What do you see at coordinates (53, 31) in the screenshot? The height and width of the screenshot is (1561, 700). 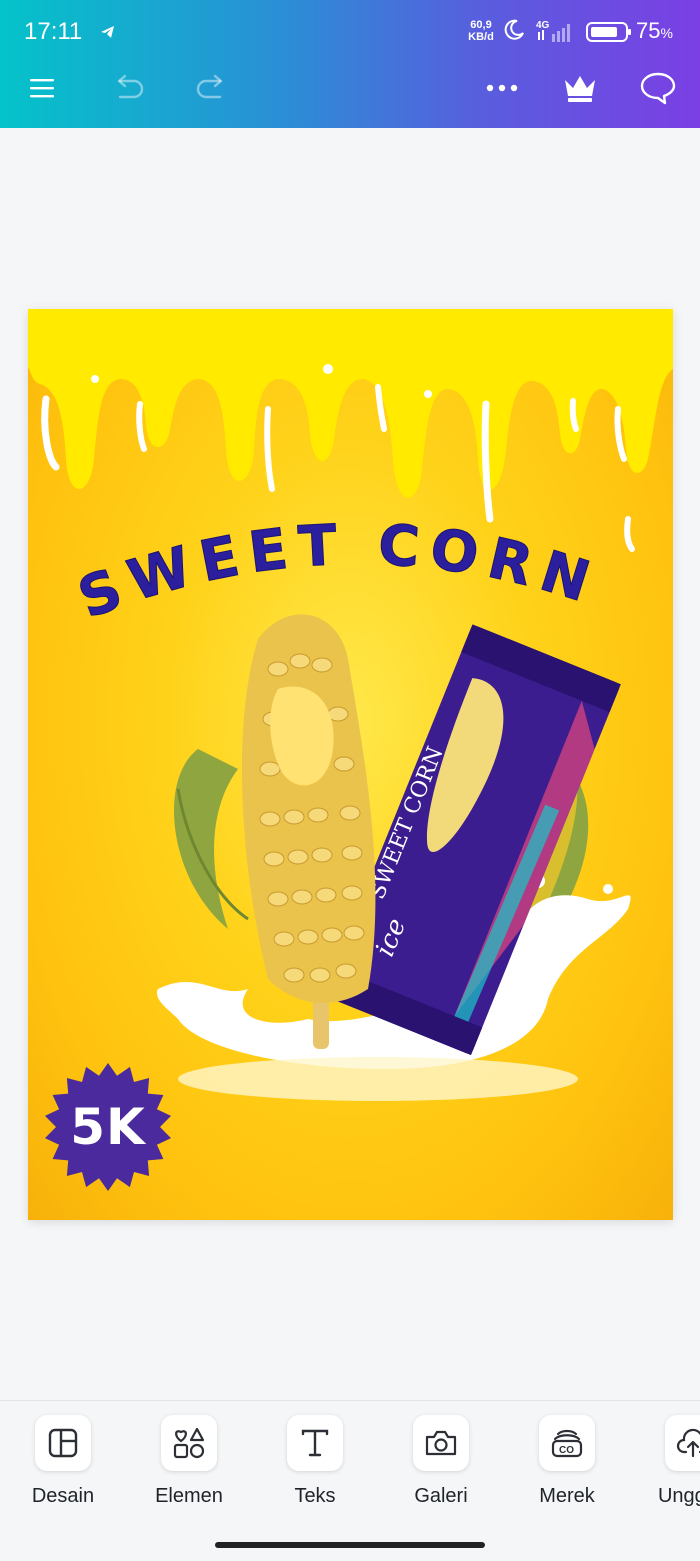 I see `status-time: 17:11` at bounding box center [53, 31].